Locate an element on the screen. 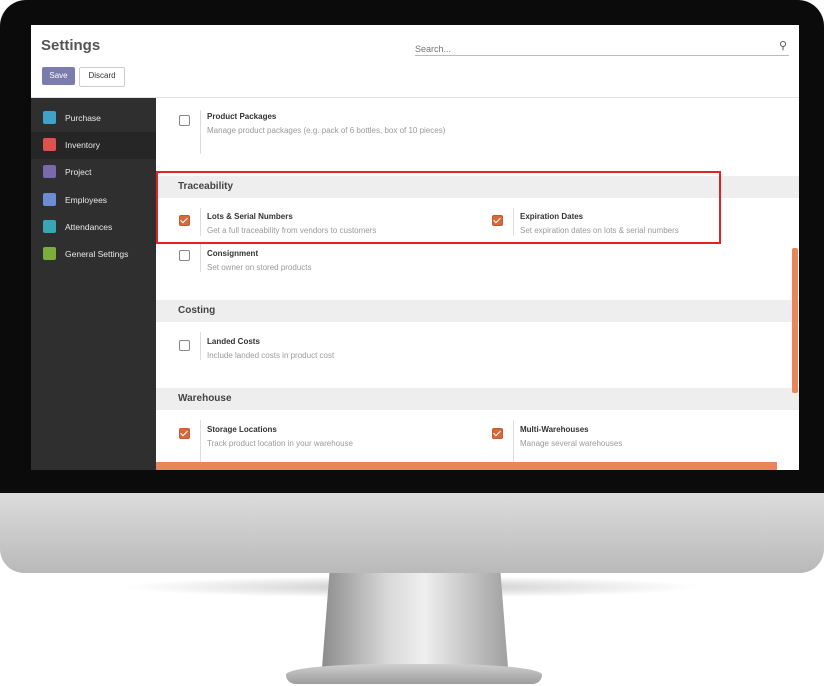  product-packages-checkbox is located at coordinates (184, 120).